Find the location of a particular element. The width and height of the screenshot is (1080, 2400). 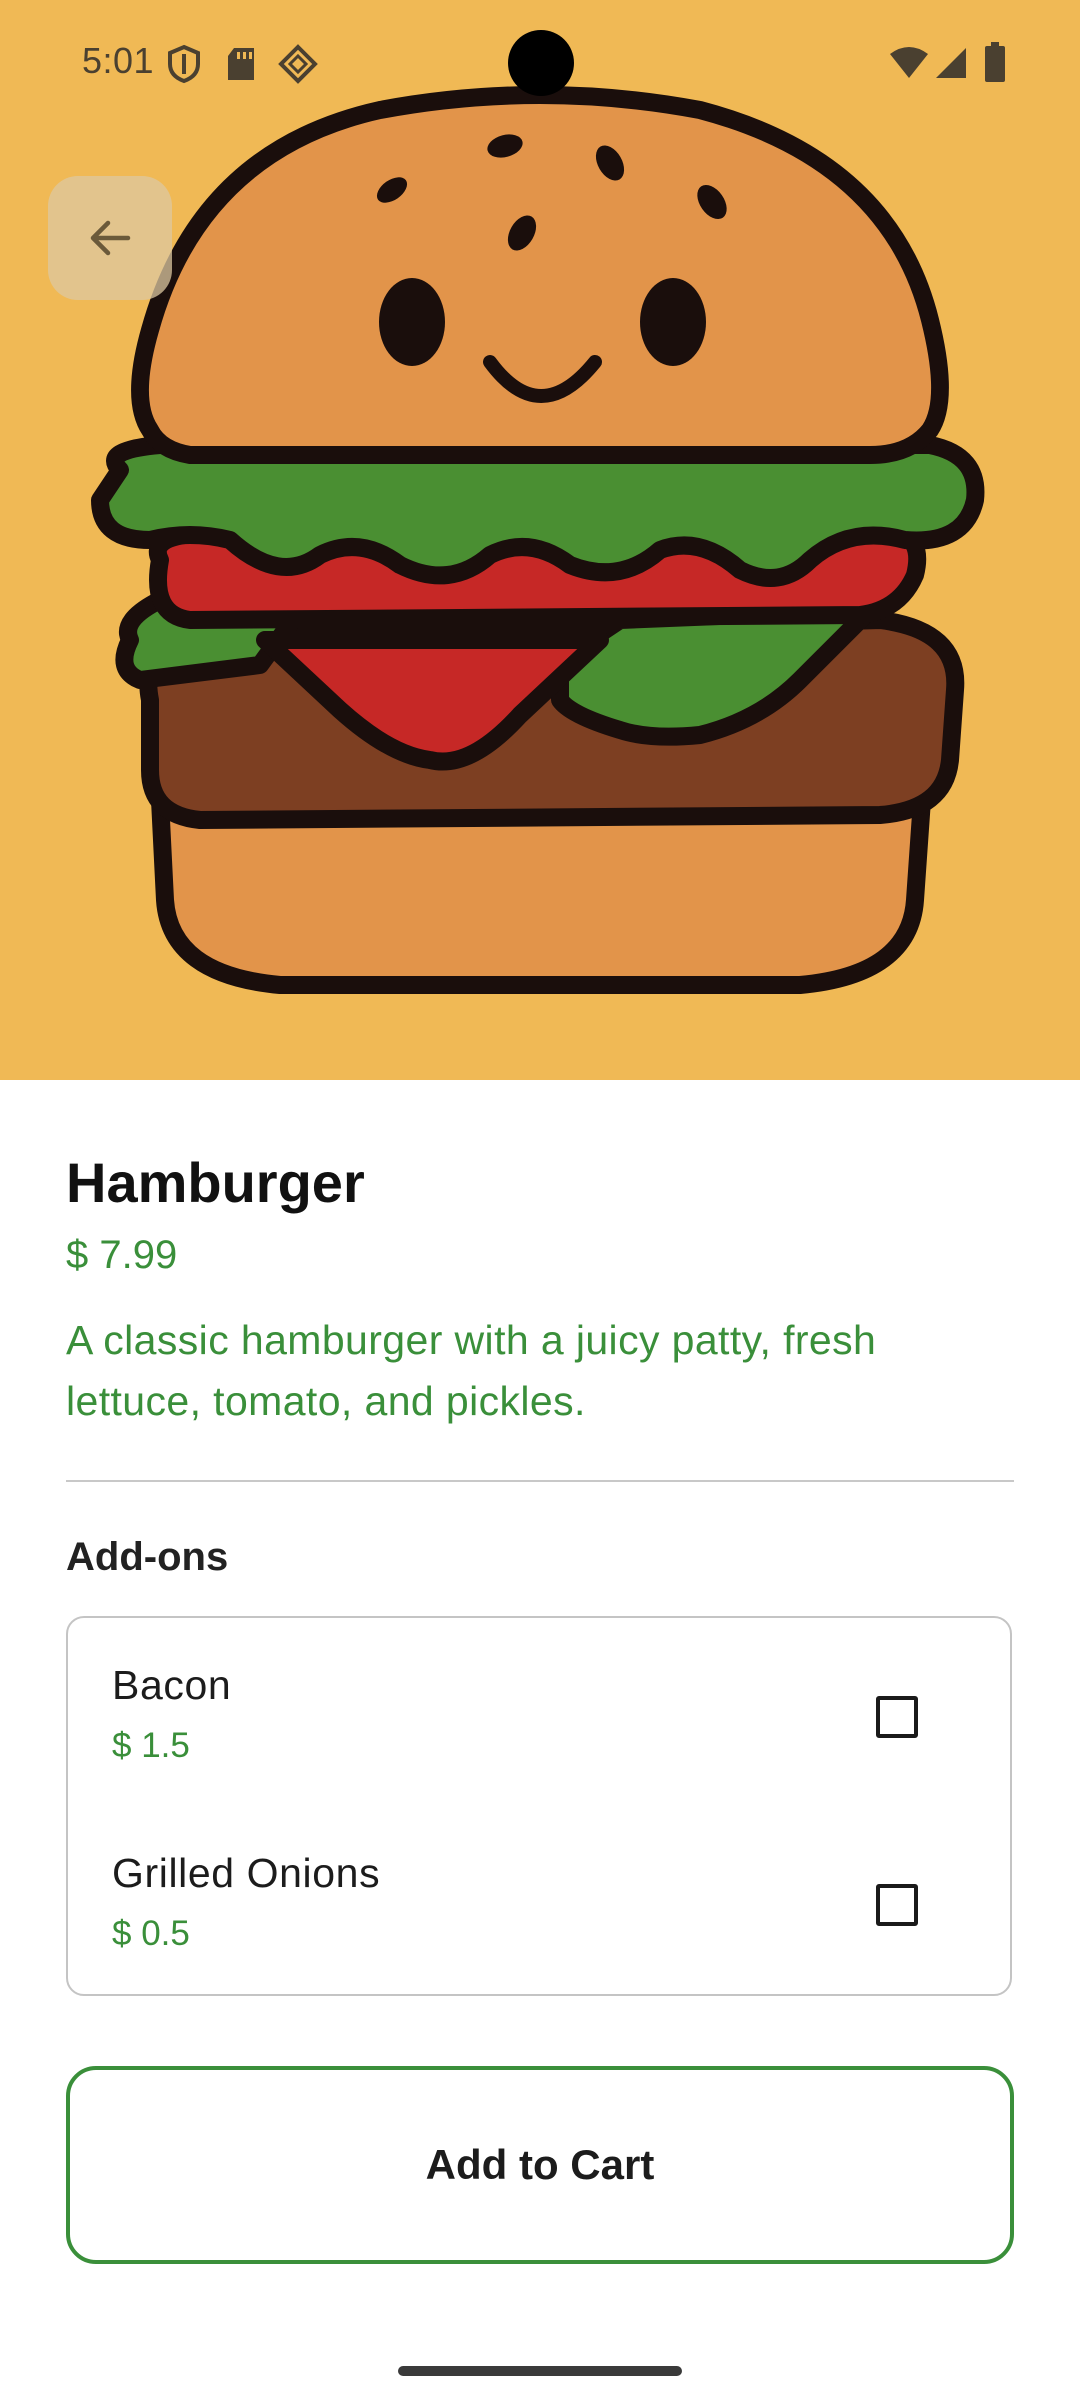

product-price: $ 7.99 is located at coordinates (122, 1255).